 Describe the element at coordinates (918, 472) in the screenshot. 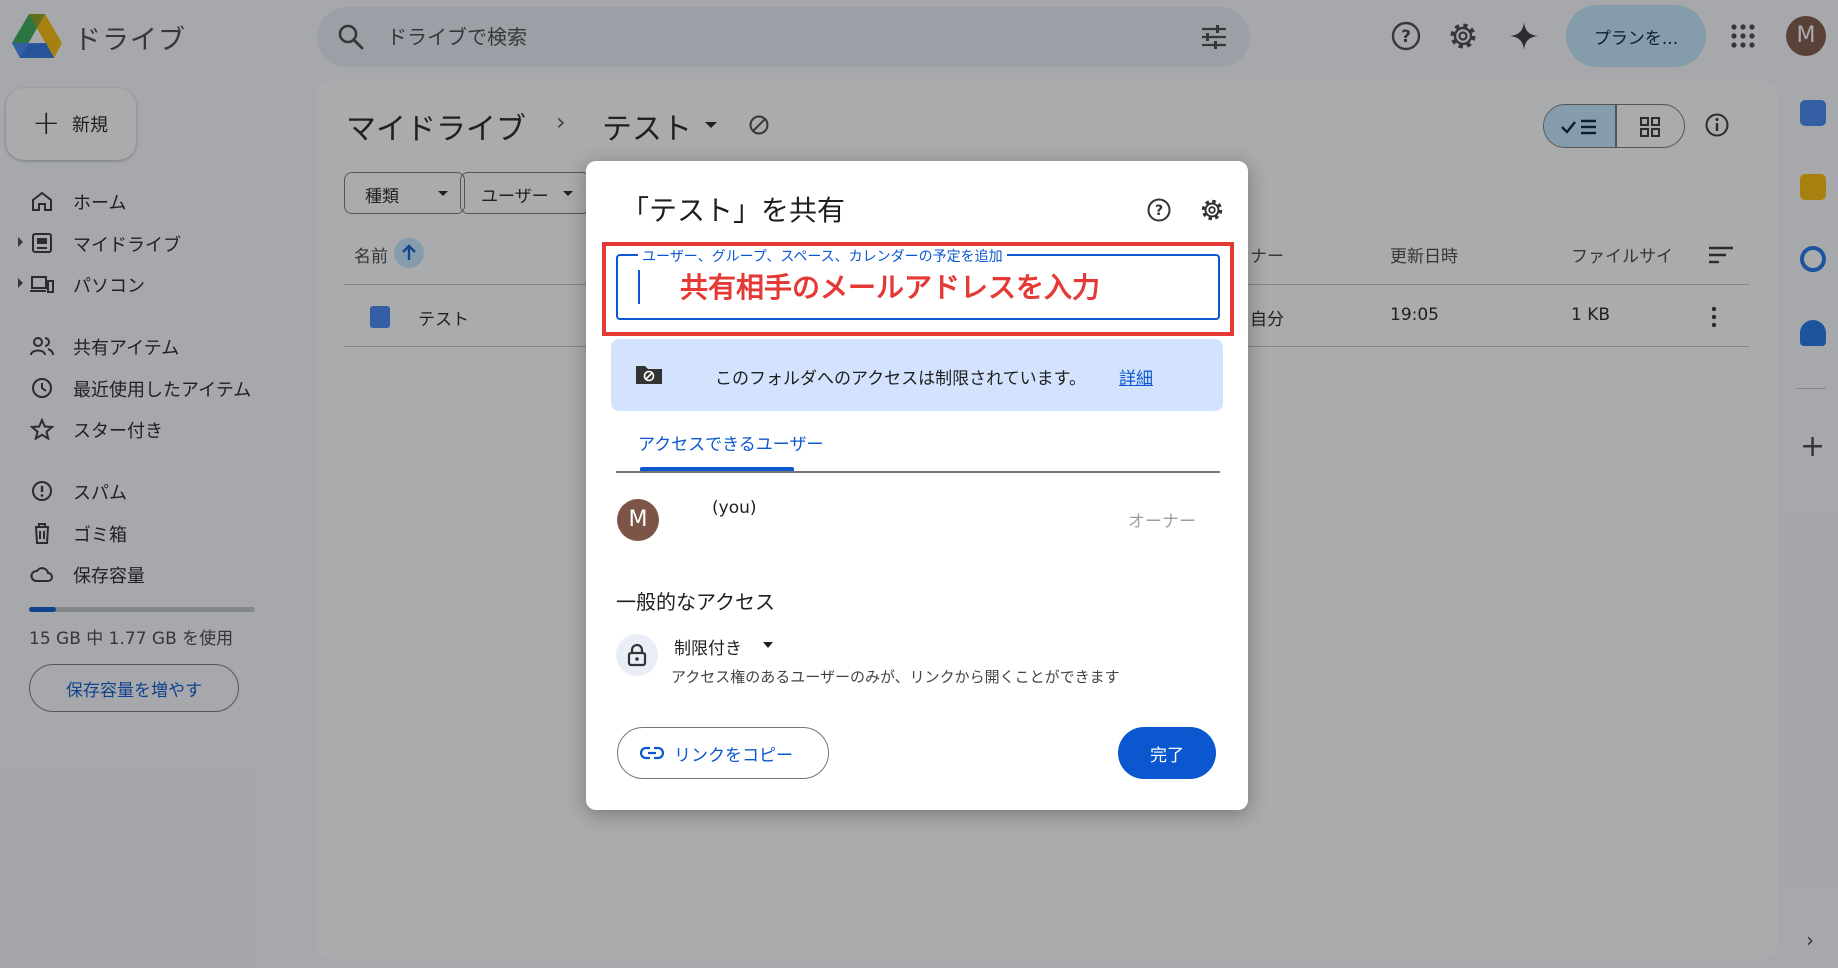

I see `tab-divider` at that location.